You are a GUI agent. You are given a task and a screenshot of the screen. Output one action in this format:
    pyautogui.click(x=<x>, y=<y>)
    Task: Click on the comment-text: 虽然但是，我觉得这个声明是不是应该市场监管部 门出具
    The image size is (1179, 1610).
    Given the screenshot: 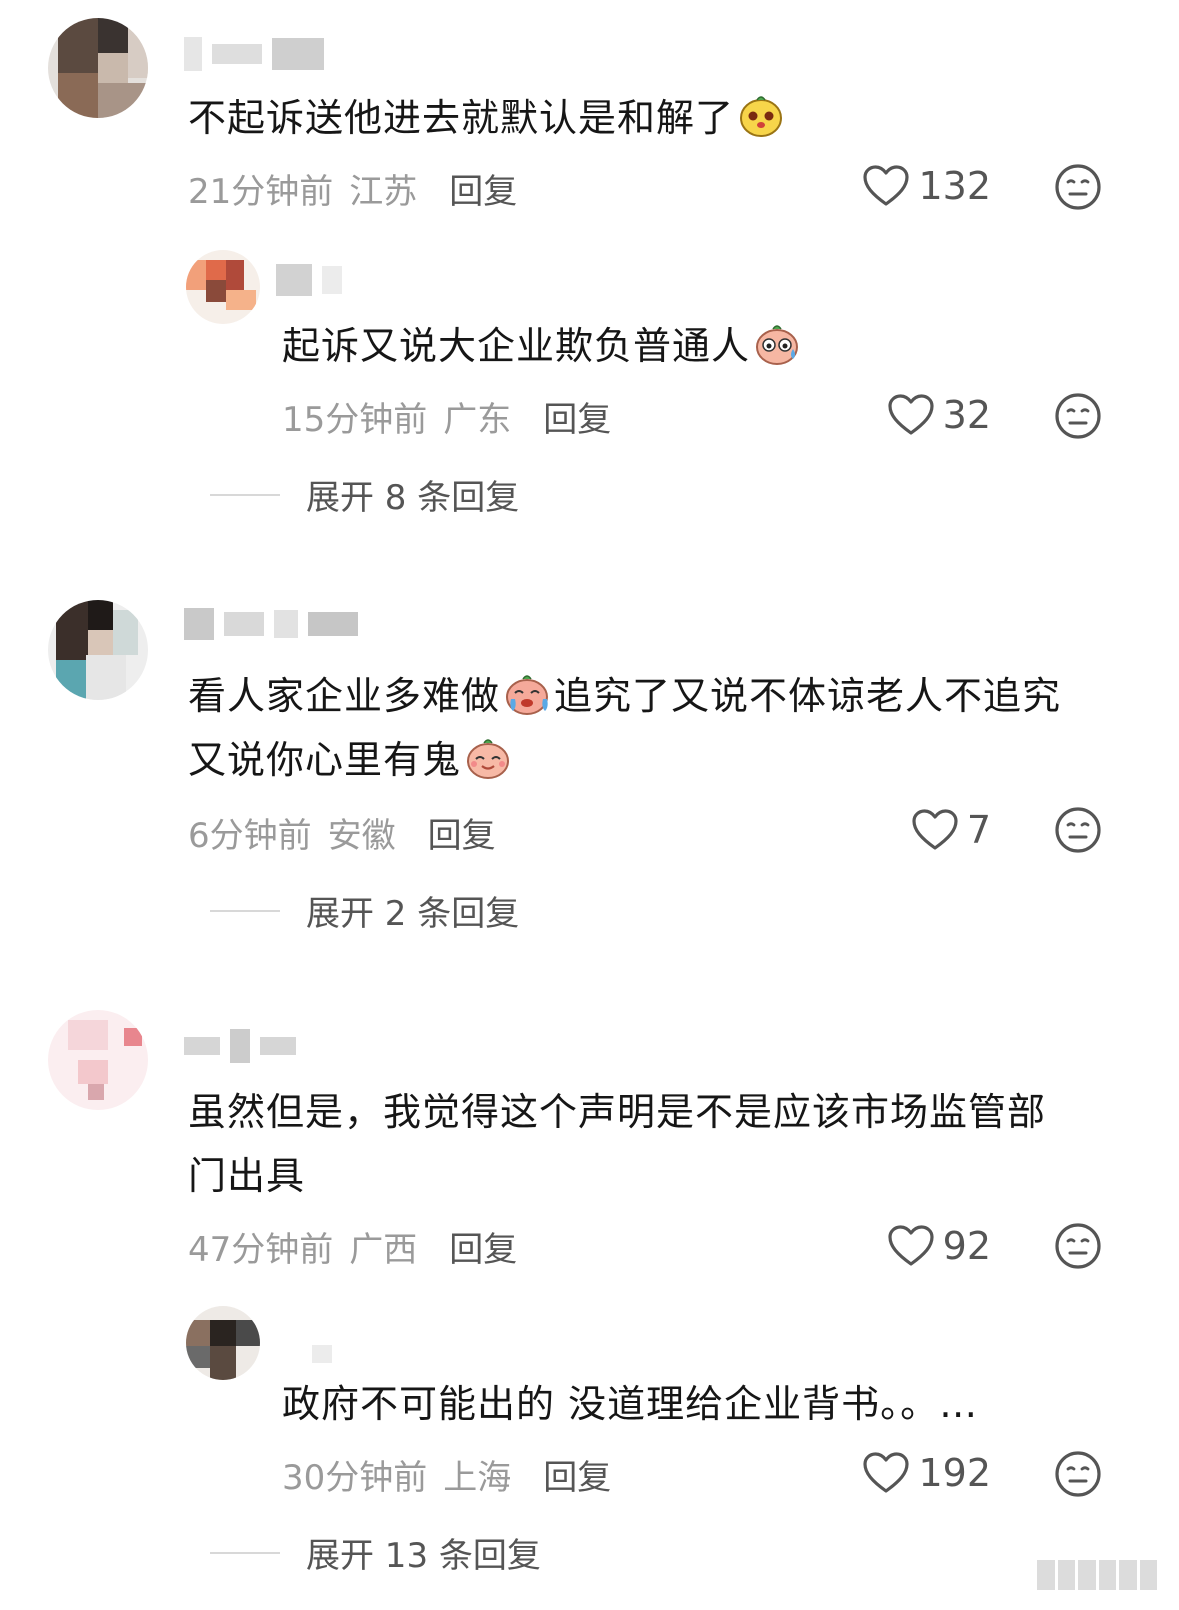 What is the action you would take?
    pyautogui.click(x=617, y=1144)
    